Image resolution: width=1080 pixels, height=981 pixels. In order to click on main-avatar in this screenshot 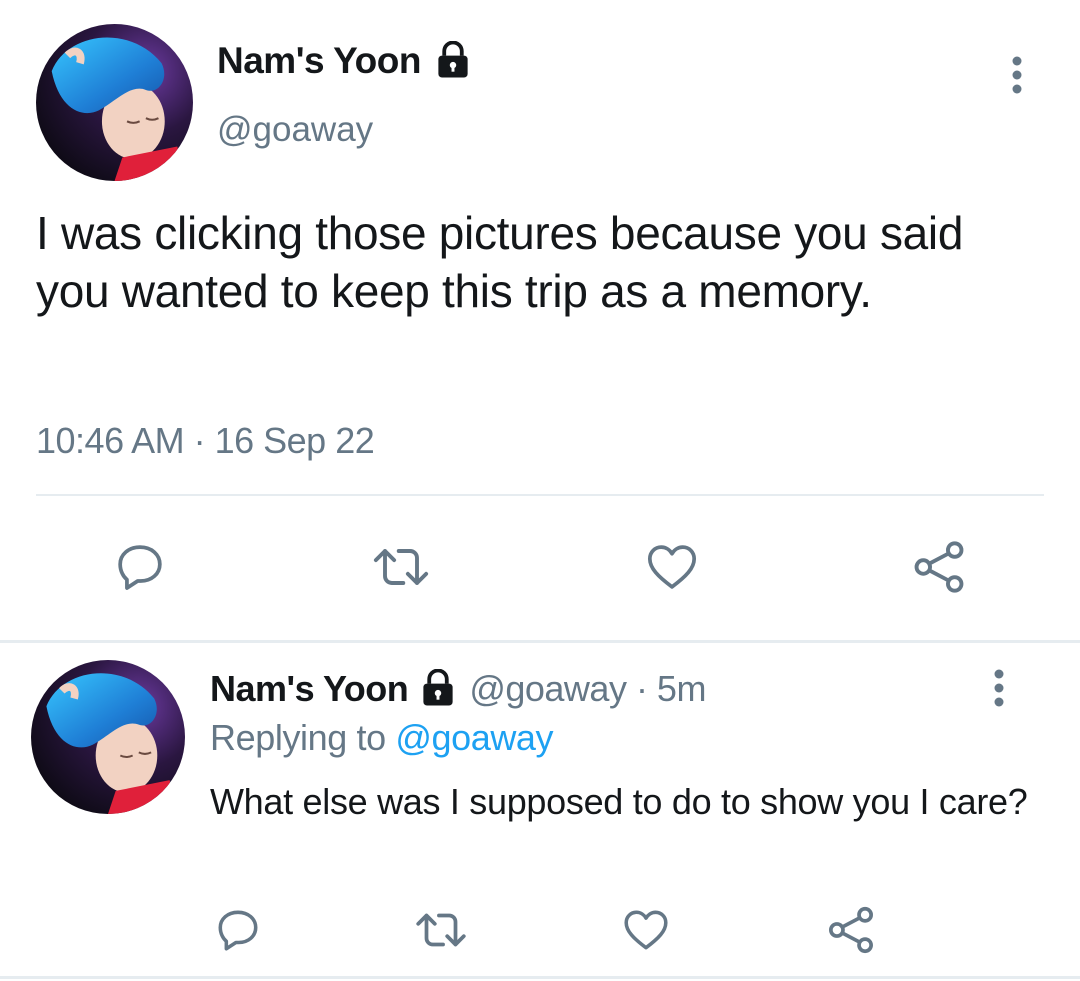, I will do `click(114, 102)`.